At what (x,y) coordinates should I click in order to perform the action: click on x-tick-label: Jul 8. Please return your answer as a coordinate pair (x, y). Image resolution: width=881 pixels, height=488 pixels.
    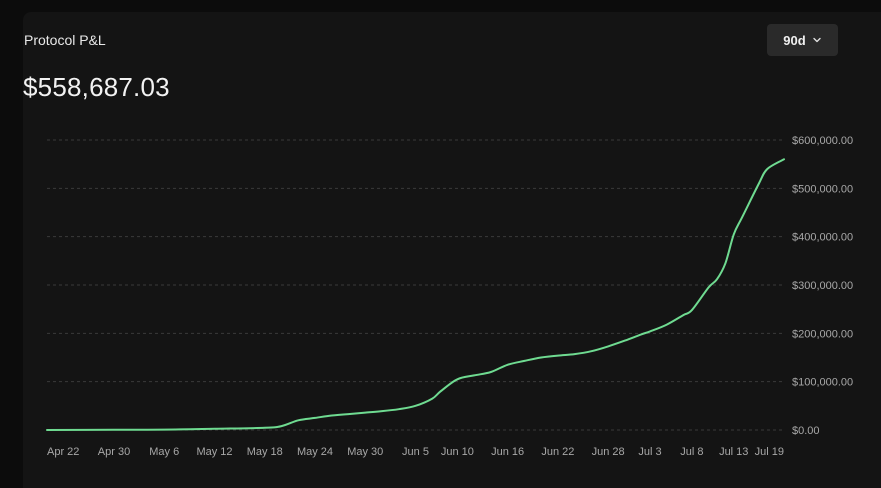
    Looking at the image, I should click on (691, 452).